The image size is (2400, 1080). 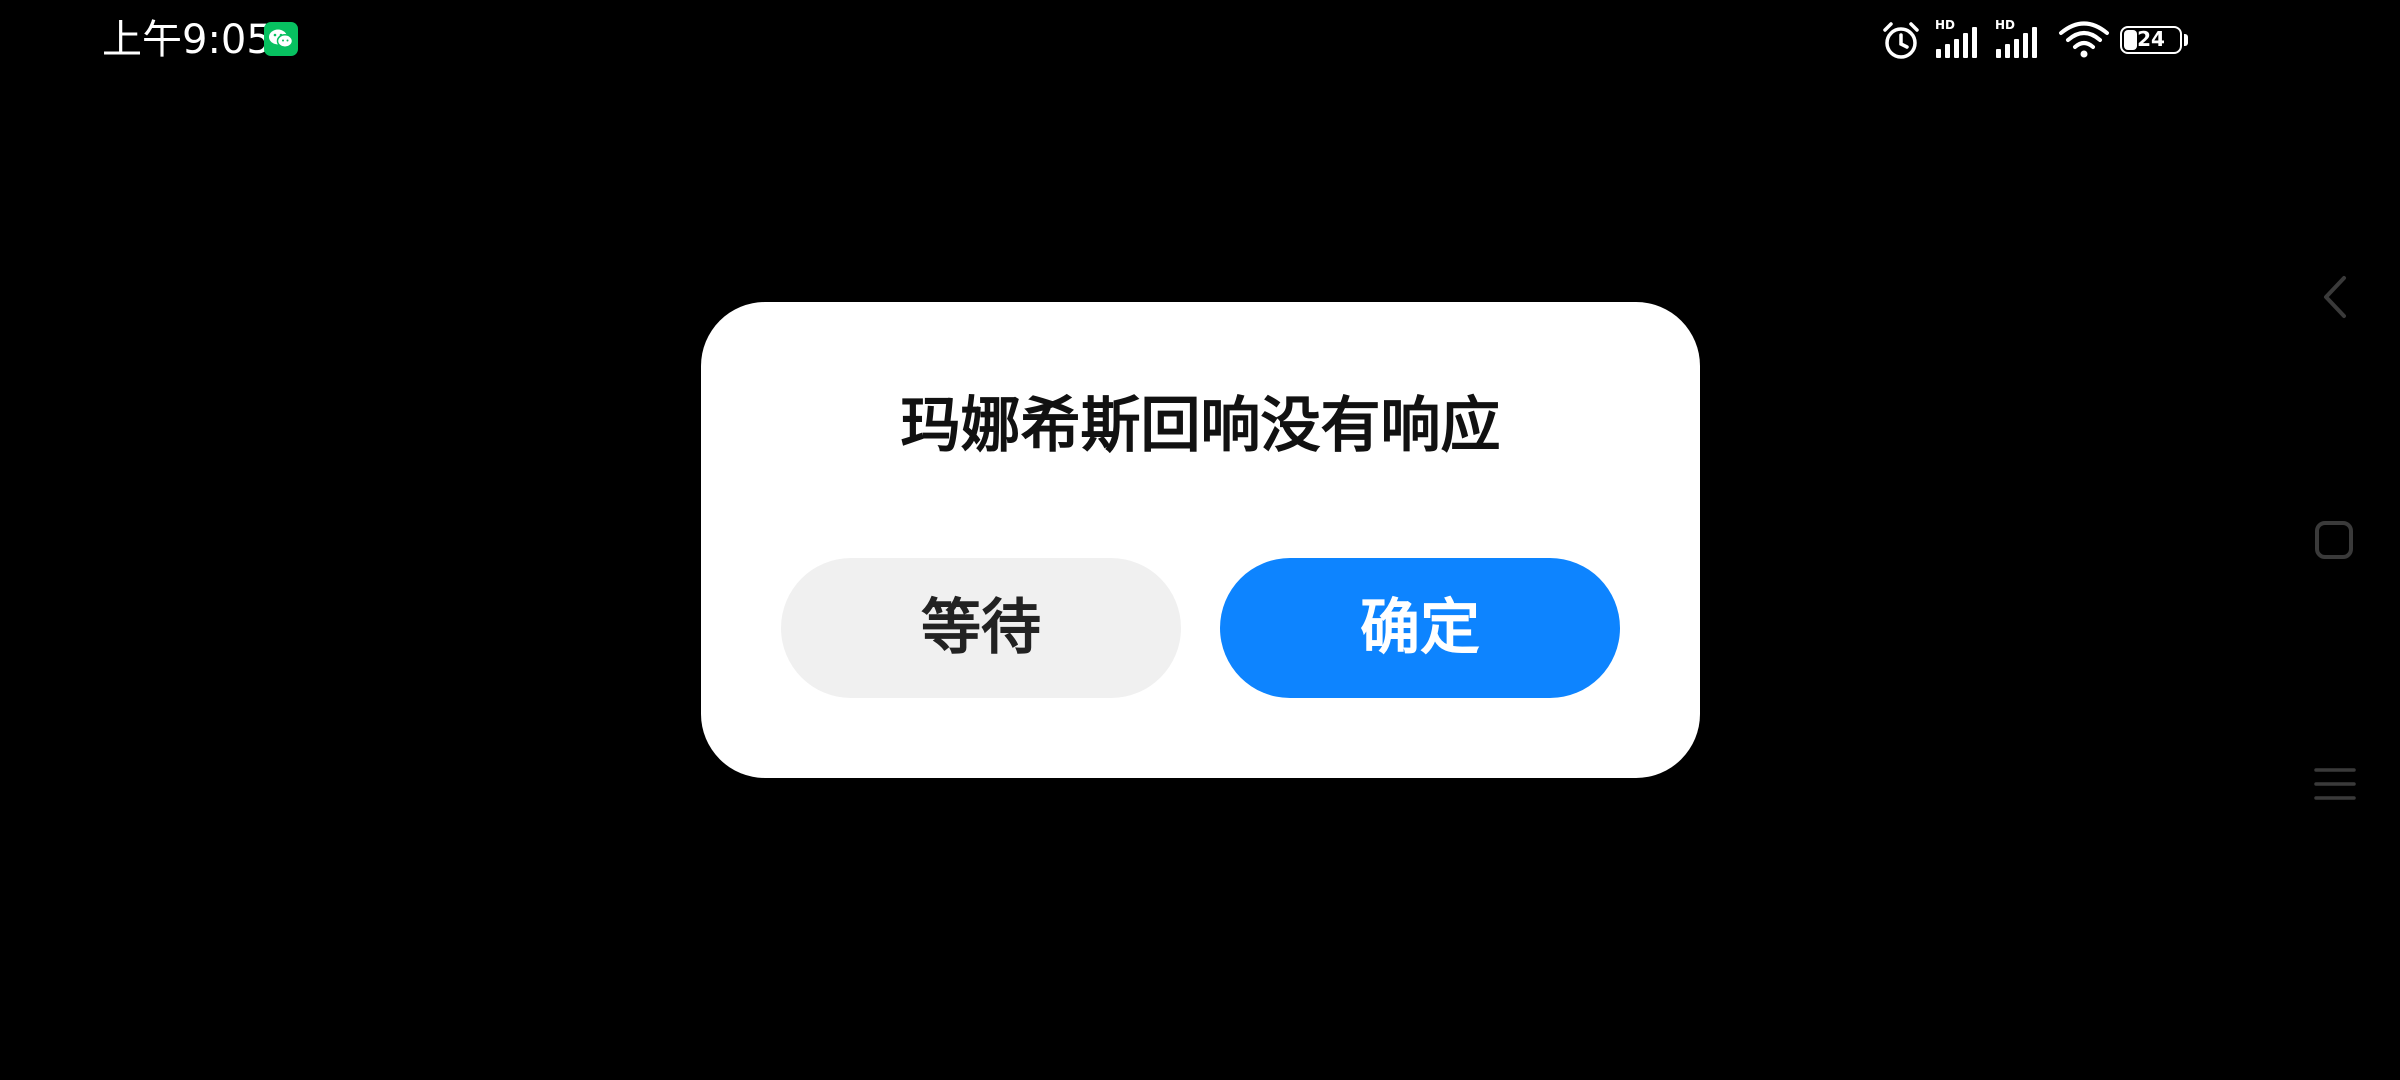 I want to click on status-icons: HD HD 24, so click(x=2035, y=40).